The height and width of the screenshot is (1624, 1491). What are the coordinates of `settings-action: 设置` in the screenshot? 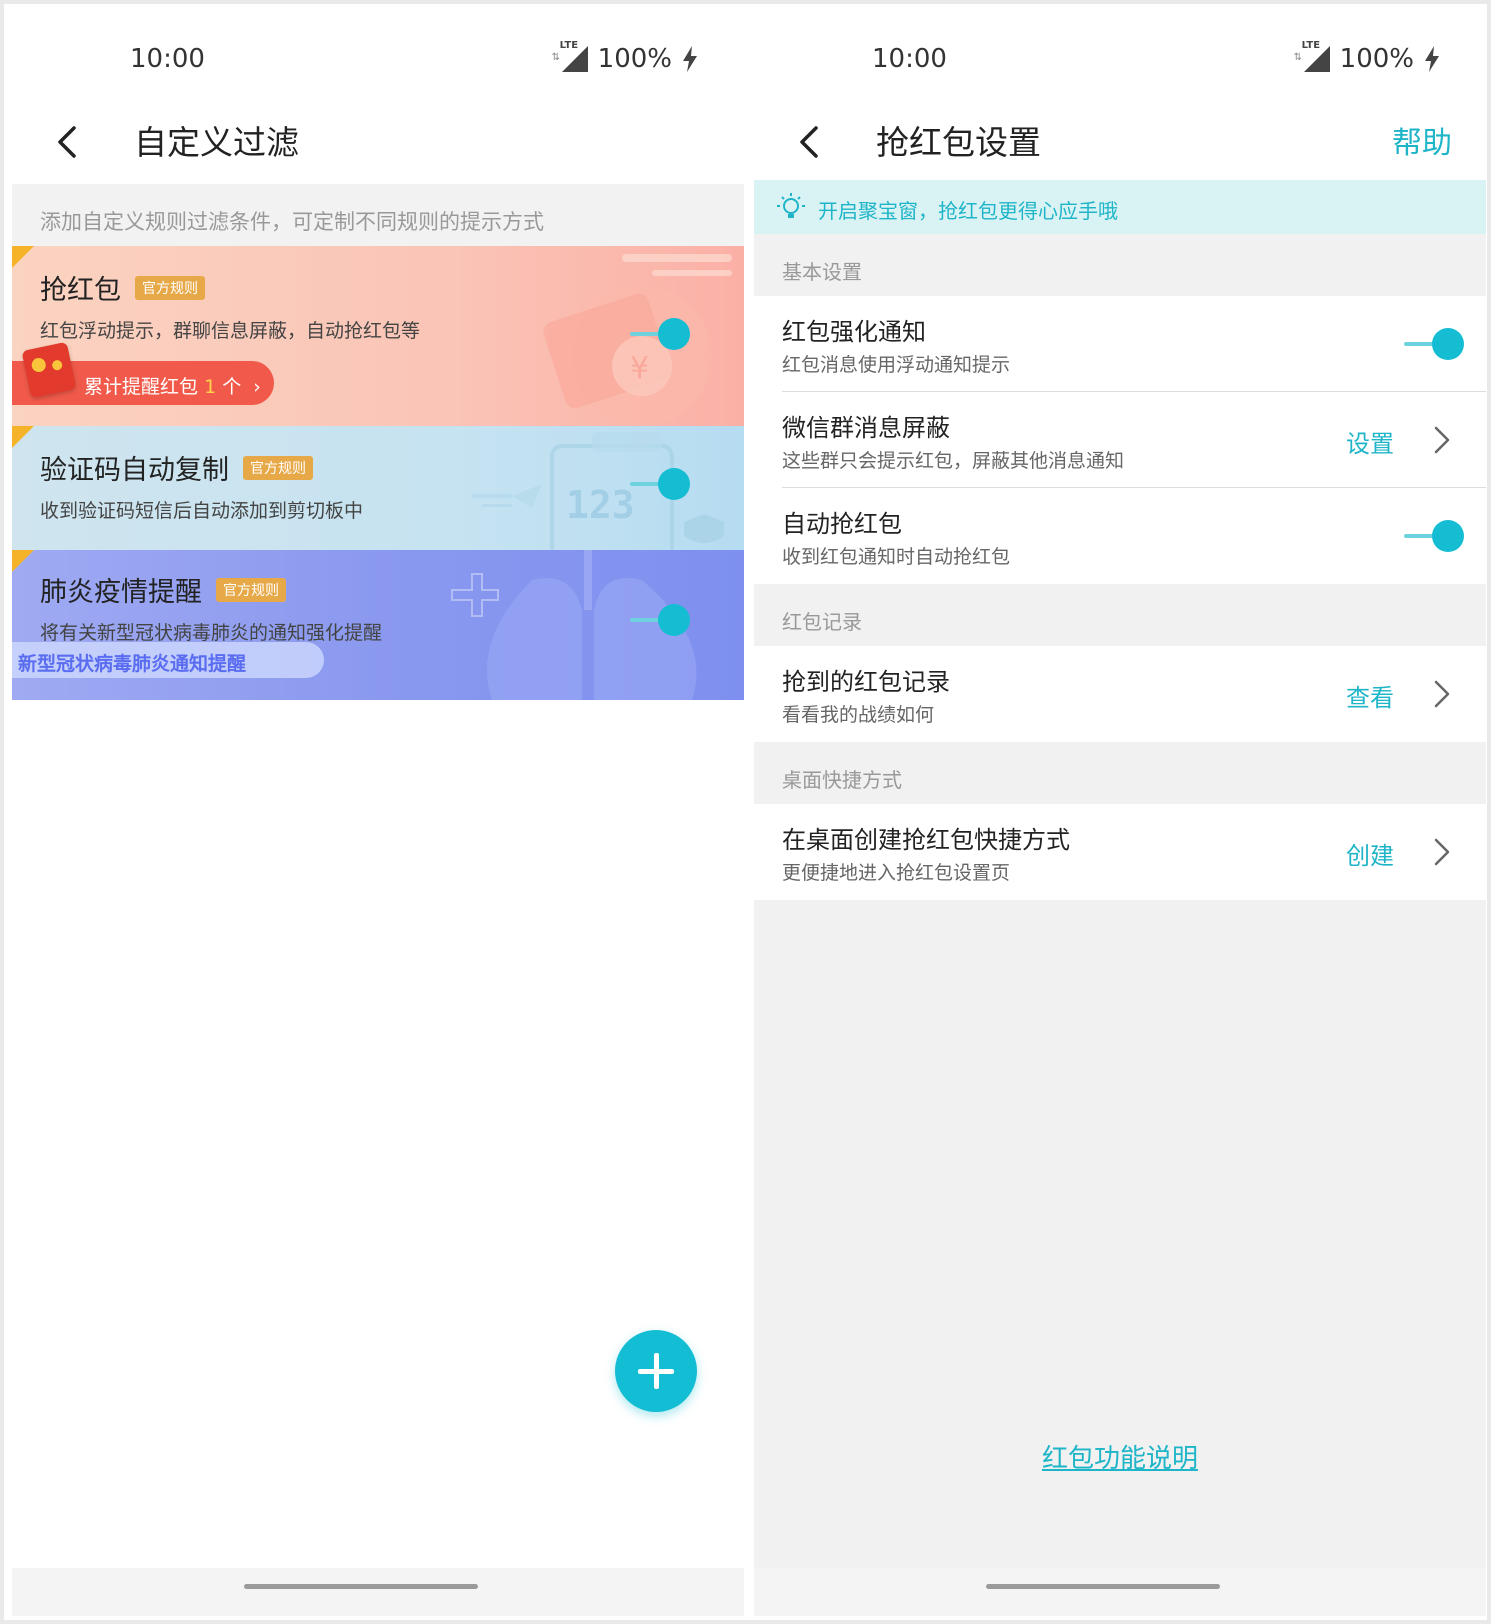 It's located at (1370, 441).